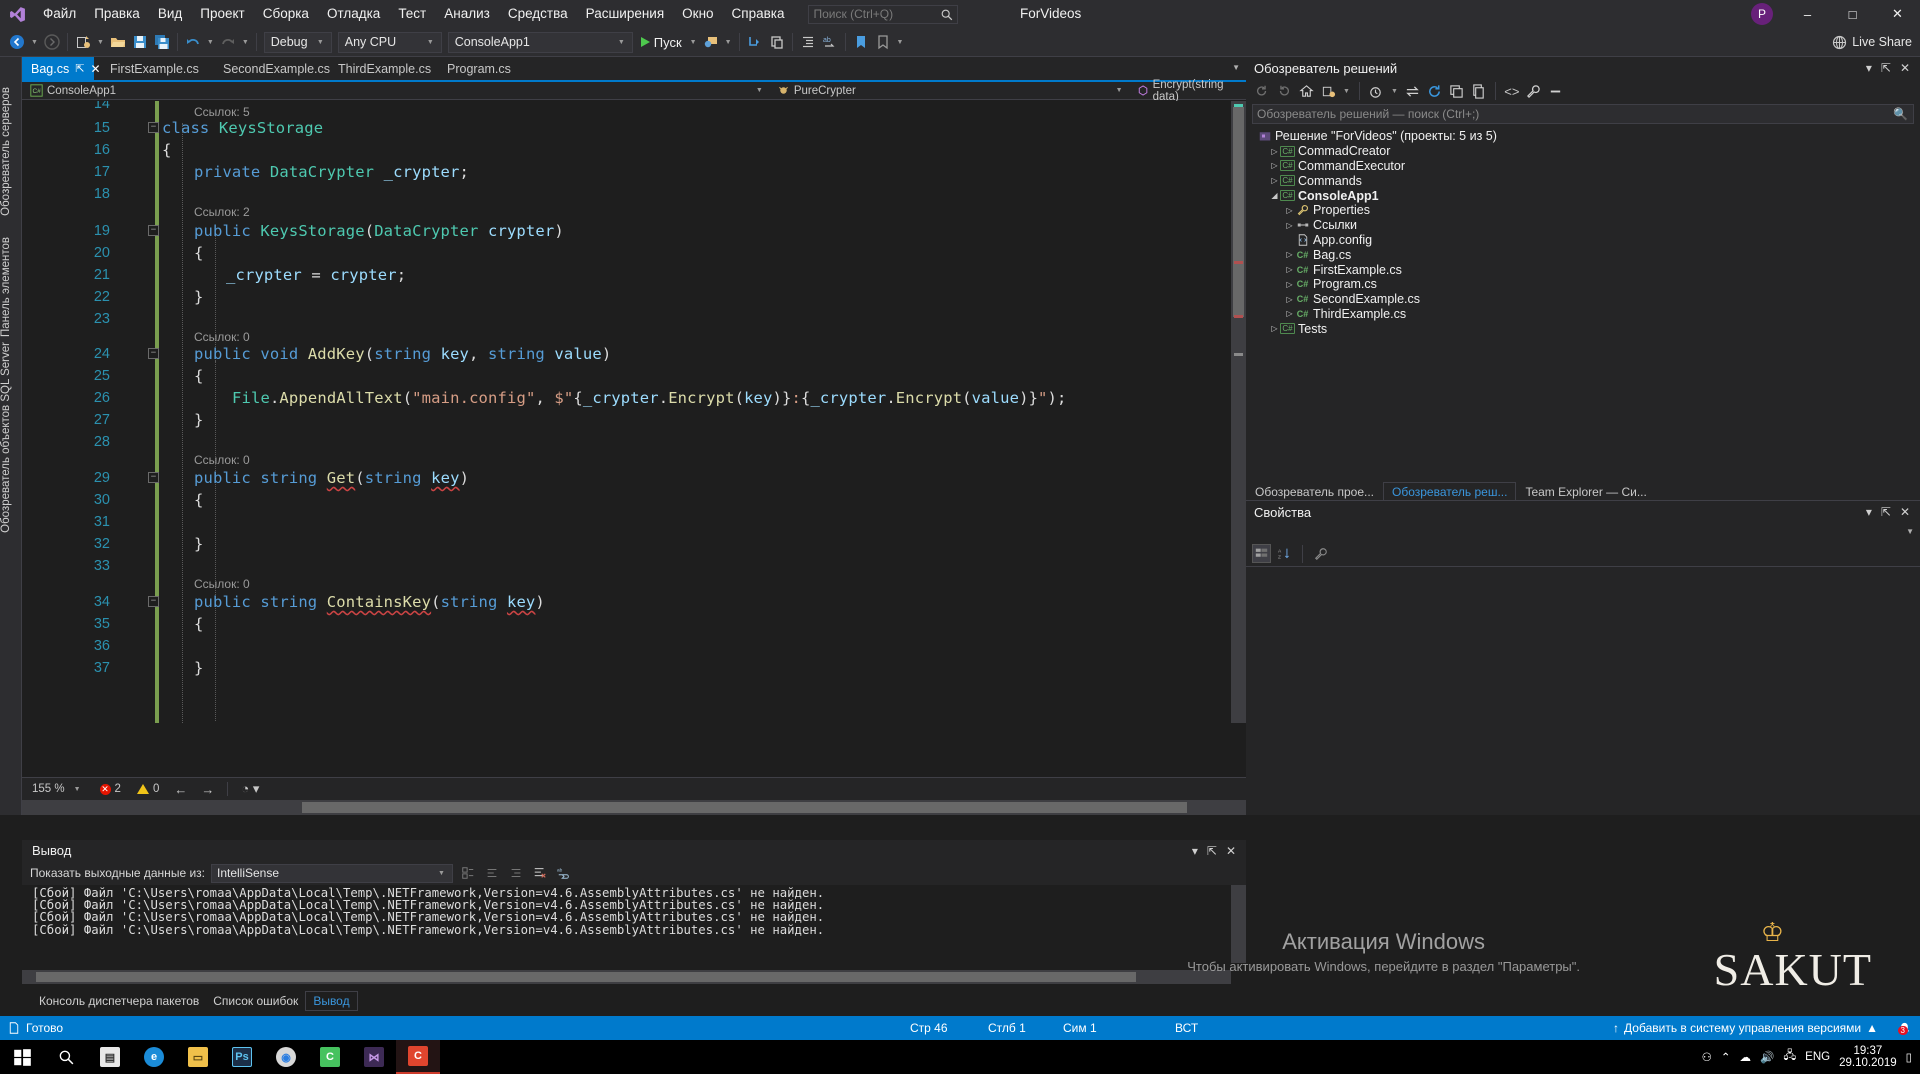 This screenshot has height=1074, width=1920. I want to click on tree-item-program-cs: ▷ C# Program.cs, so click(1583, 284).